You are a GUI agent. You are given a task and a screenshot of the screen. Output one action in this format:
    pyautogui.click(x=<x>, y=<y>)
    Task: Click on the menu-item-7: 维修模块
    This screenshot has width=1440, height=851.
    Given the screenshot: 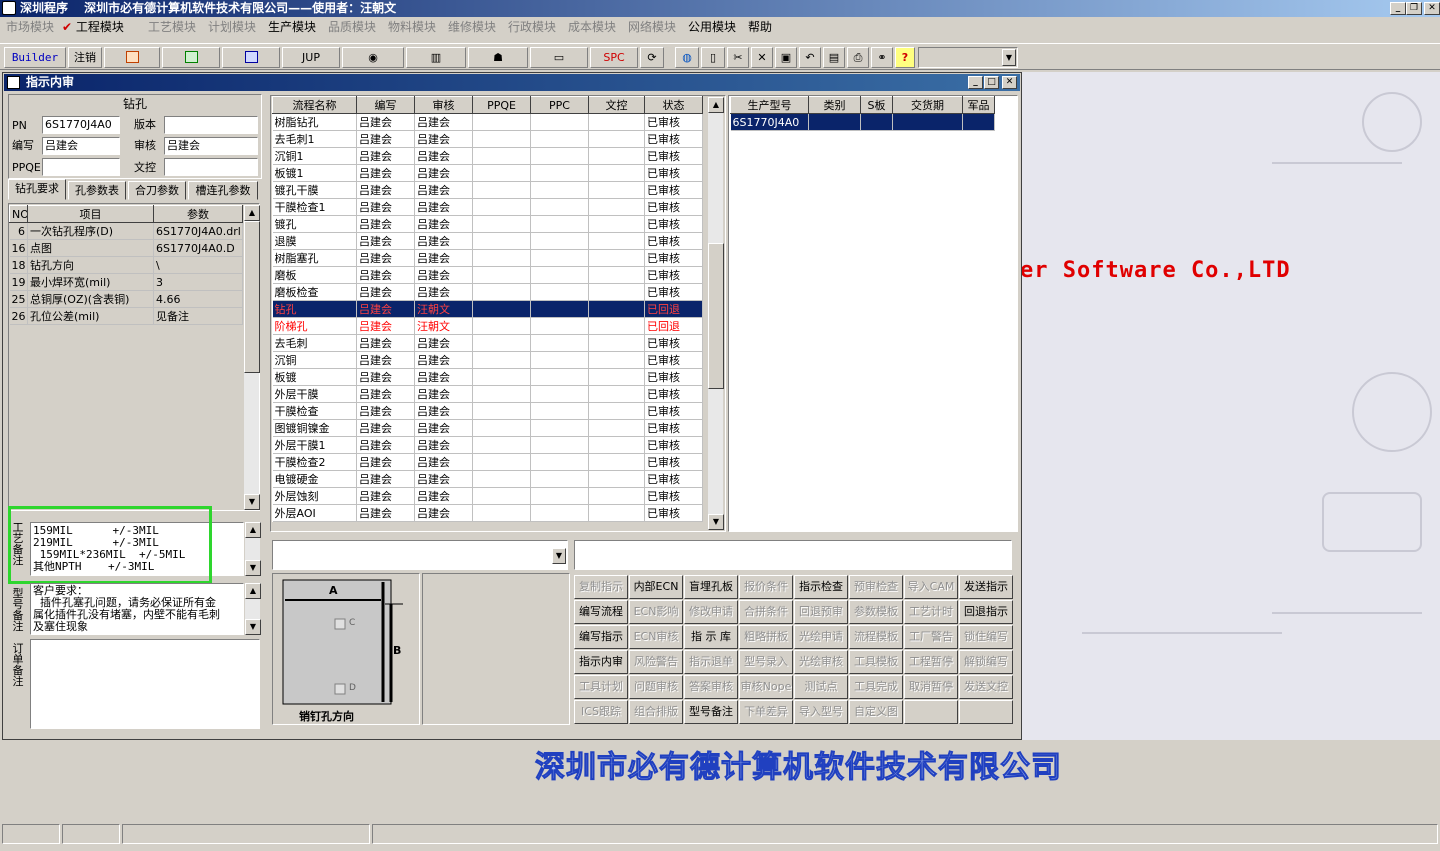 What is the action you would take?
    pyautogui.click(x=472, y=27)
    